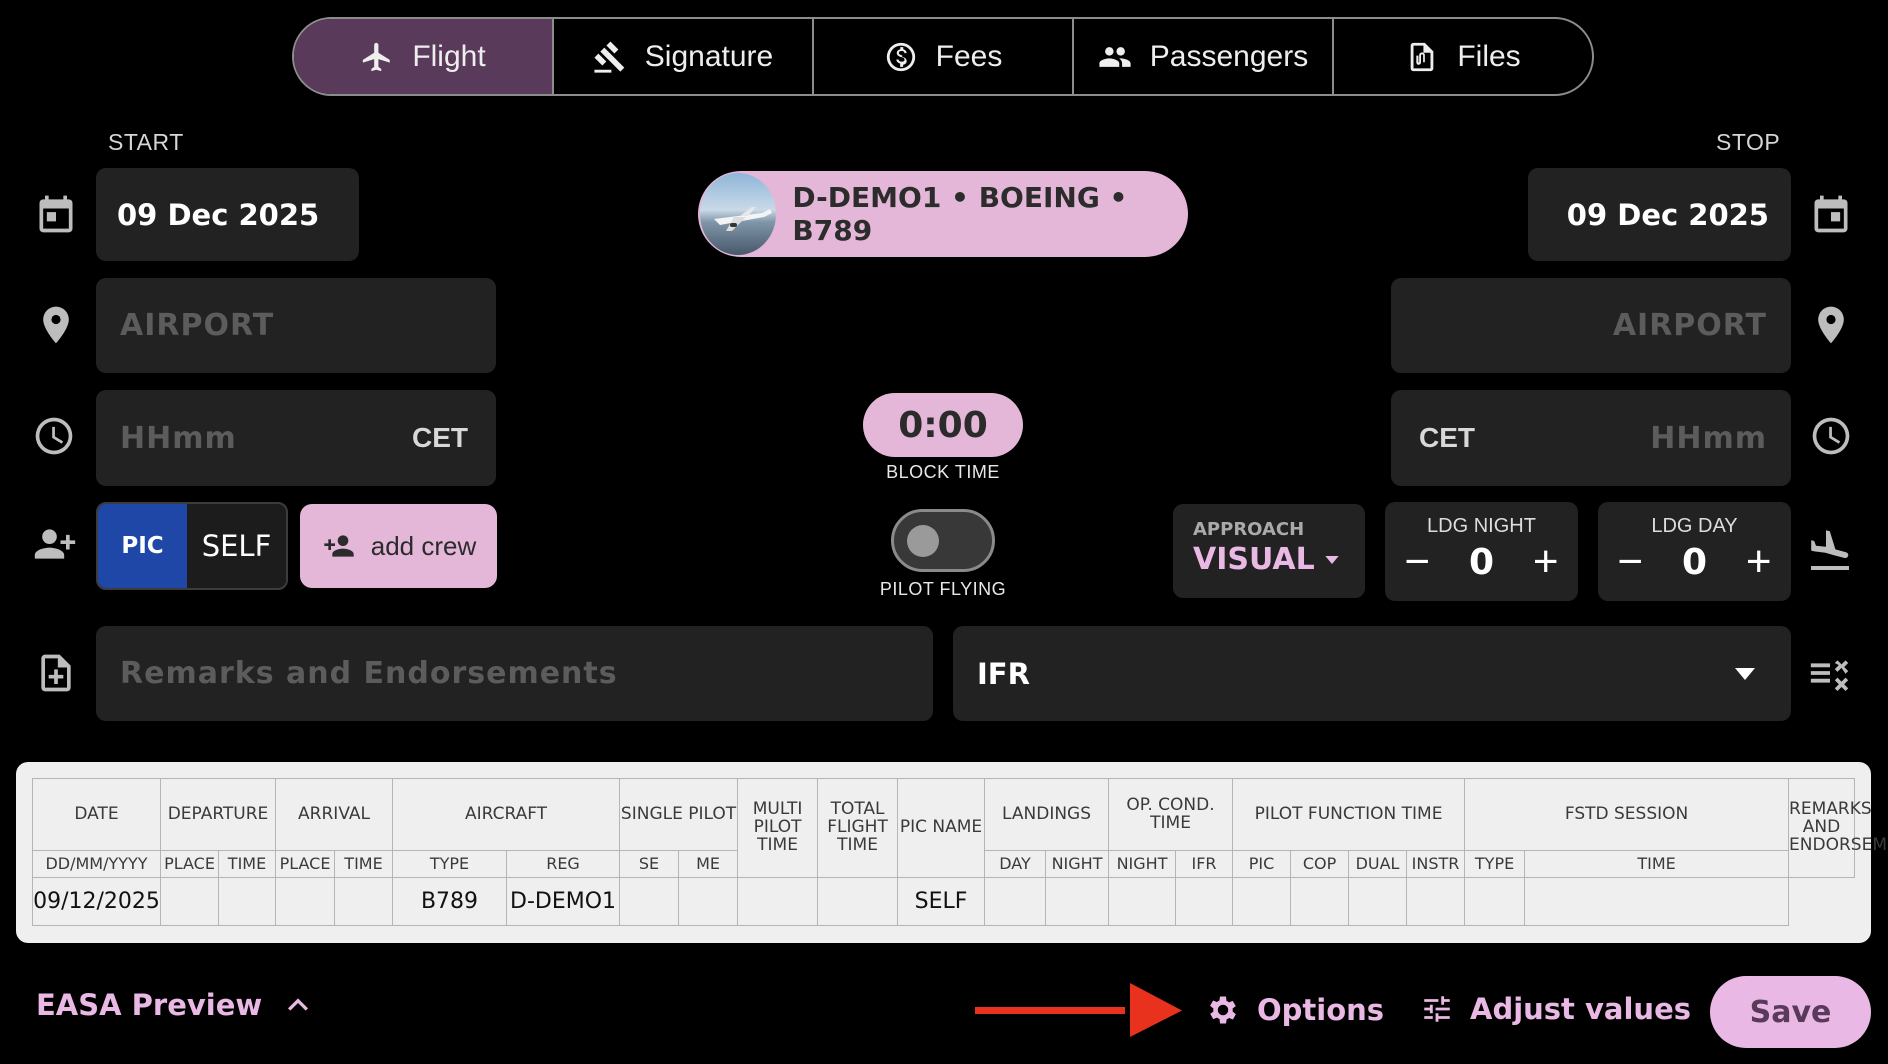  I want to click on arrival-time-placeholder: HHmm, so click(1708, 438).